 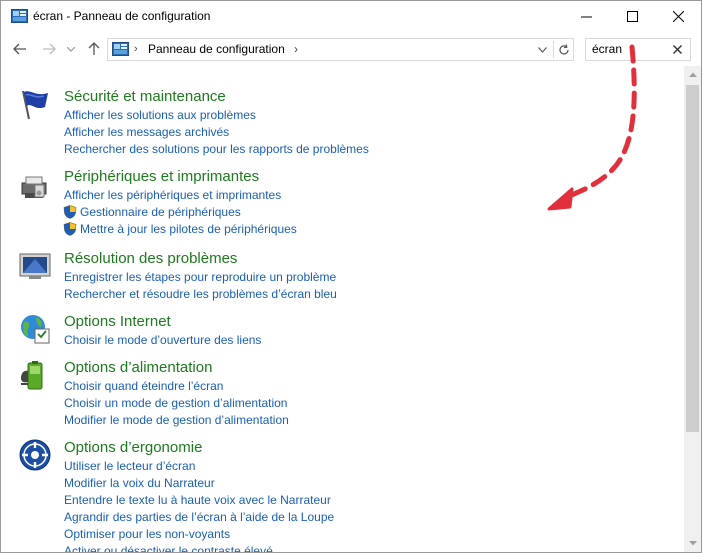 I want to click on globe-icon, so click(x=35, y=329).